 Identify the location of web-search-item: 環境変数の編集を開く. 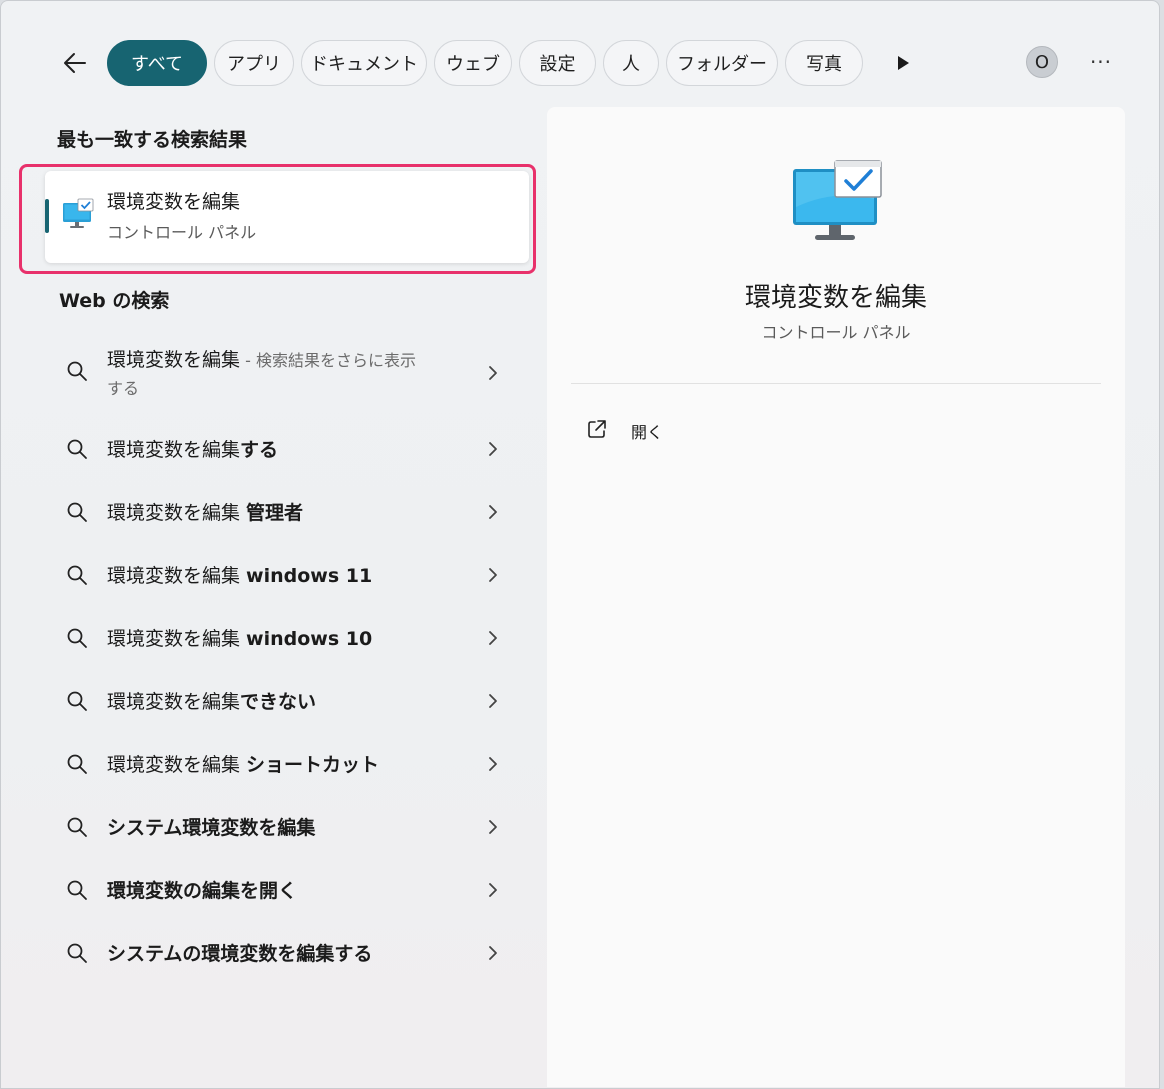
(287, 889).